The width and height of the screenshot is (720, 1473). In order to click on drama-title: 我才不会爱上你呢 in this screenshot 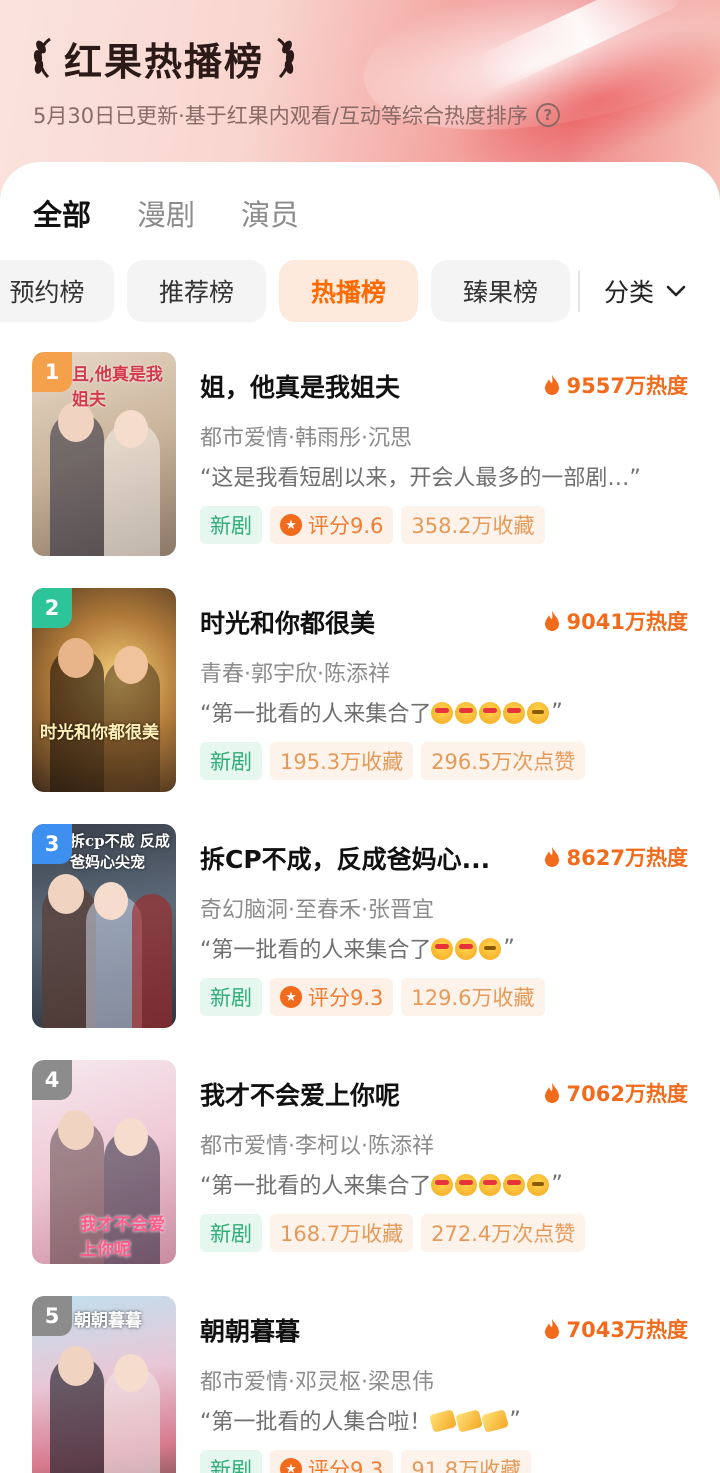, I will do `click(300, 1094)`.